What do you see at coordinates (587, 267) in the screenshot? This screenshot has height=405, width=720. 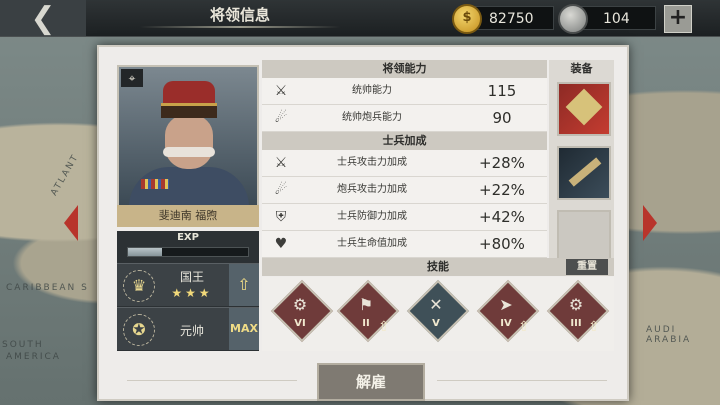 I see `reset-skills-button: 重置` at bounding box center [587, 267].